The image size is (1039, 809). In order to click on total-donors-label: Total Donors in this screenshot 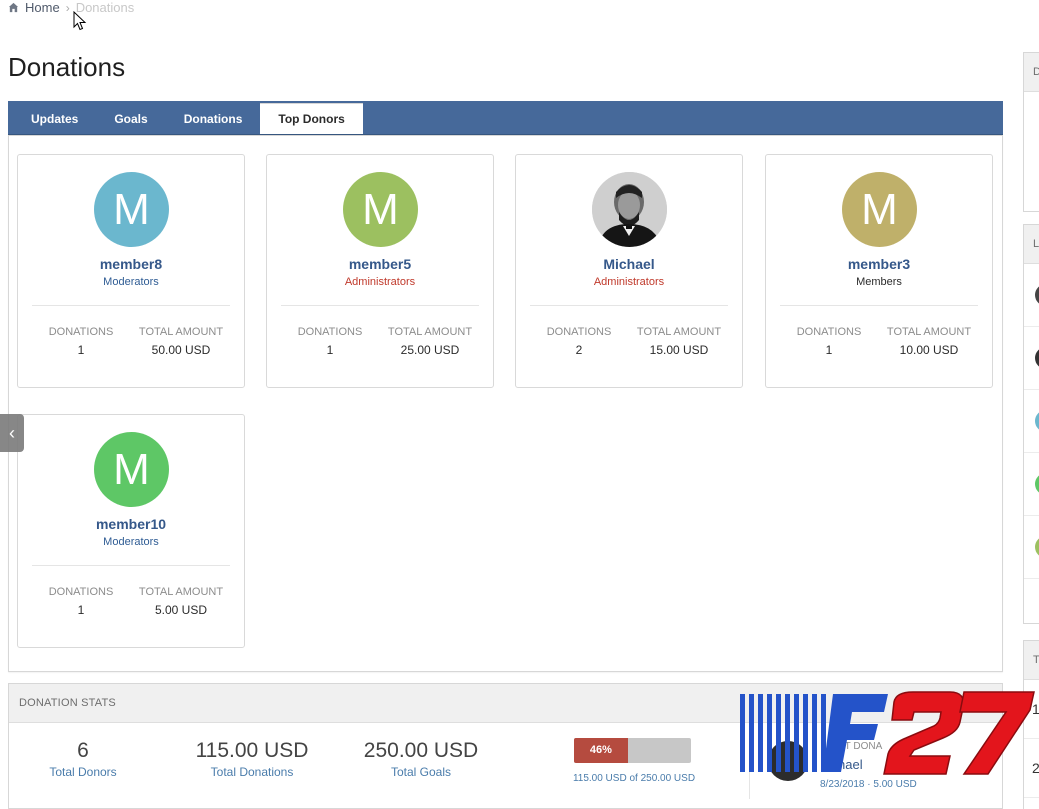, I will do `click(83, 772)`.